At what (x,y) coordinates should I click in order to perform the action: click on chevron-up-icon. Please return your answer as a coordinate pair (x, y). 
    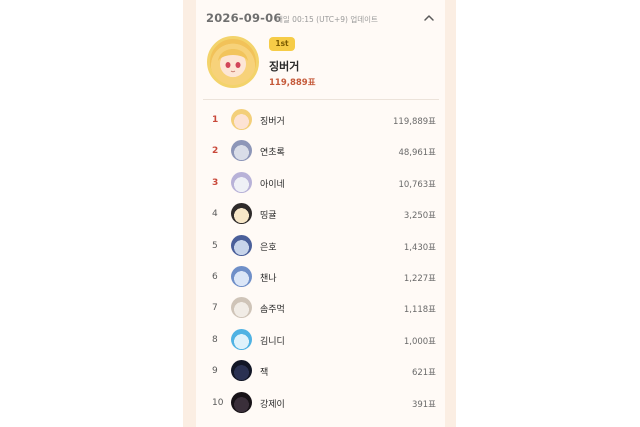
    Looking at the image, I should click on (429, 18).